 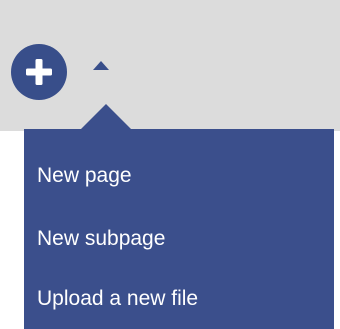 I want to click on caret-up-icon, so click(x=101, y=65).